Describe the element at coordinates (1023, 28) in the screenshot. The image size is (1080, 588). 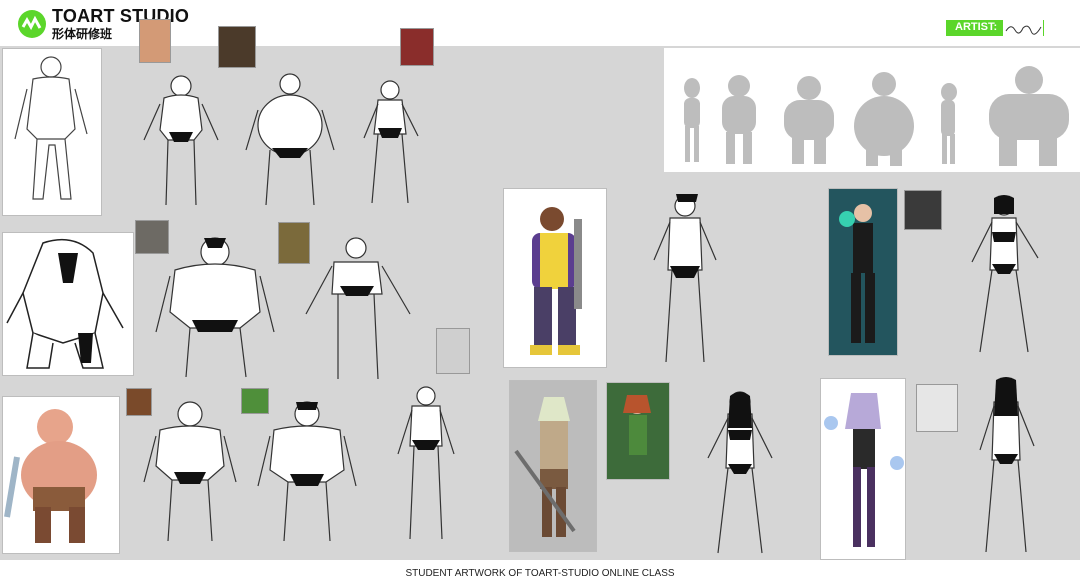
I see `artist-signature` at that location.